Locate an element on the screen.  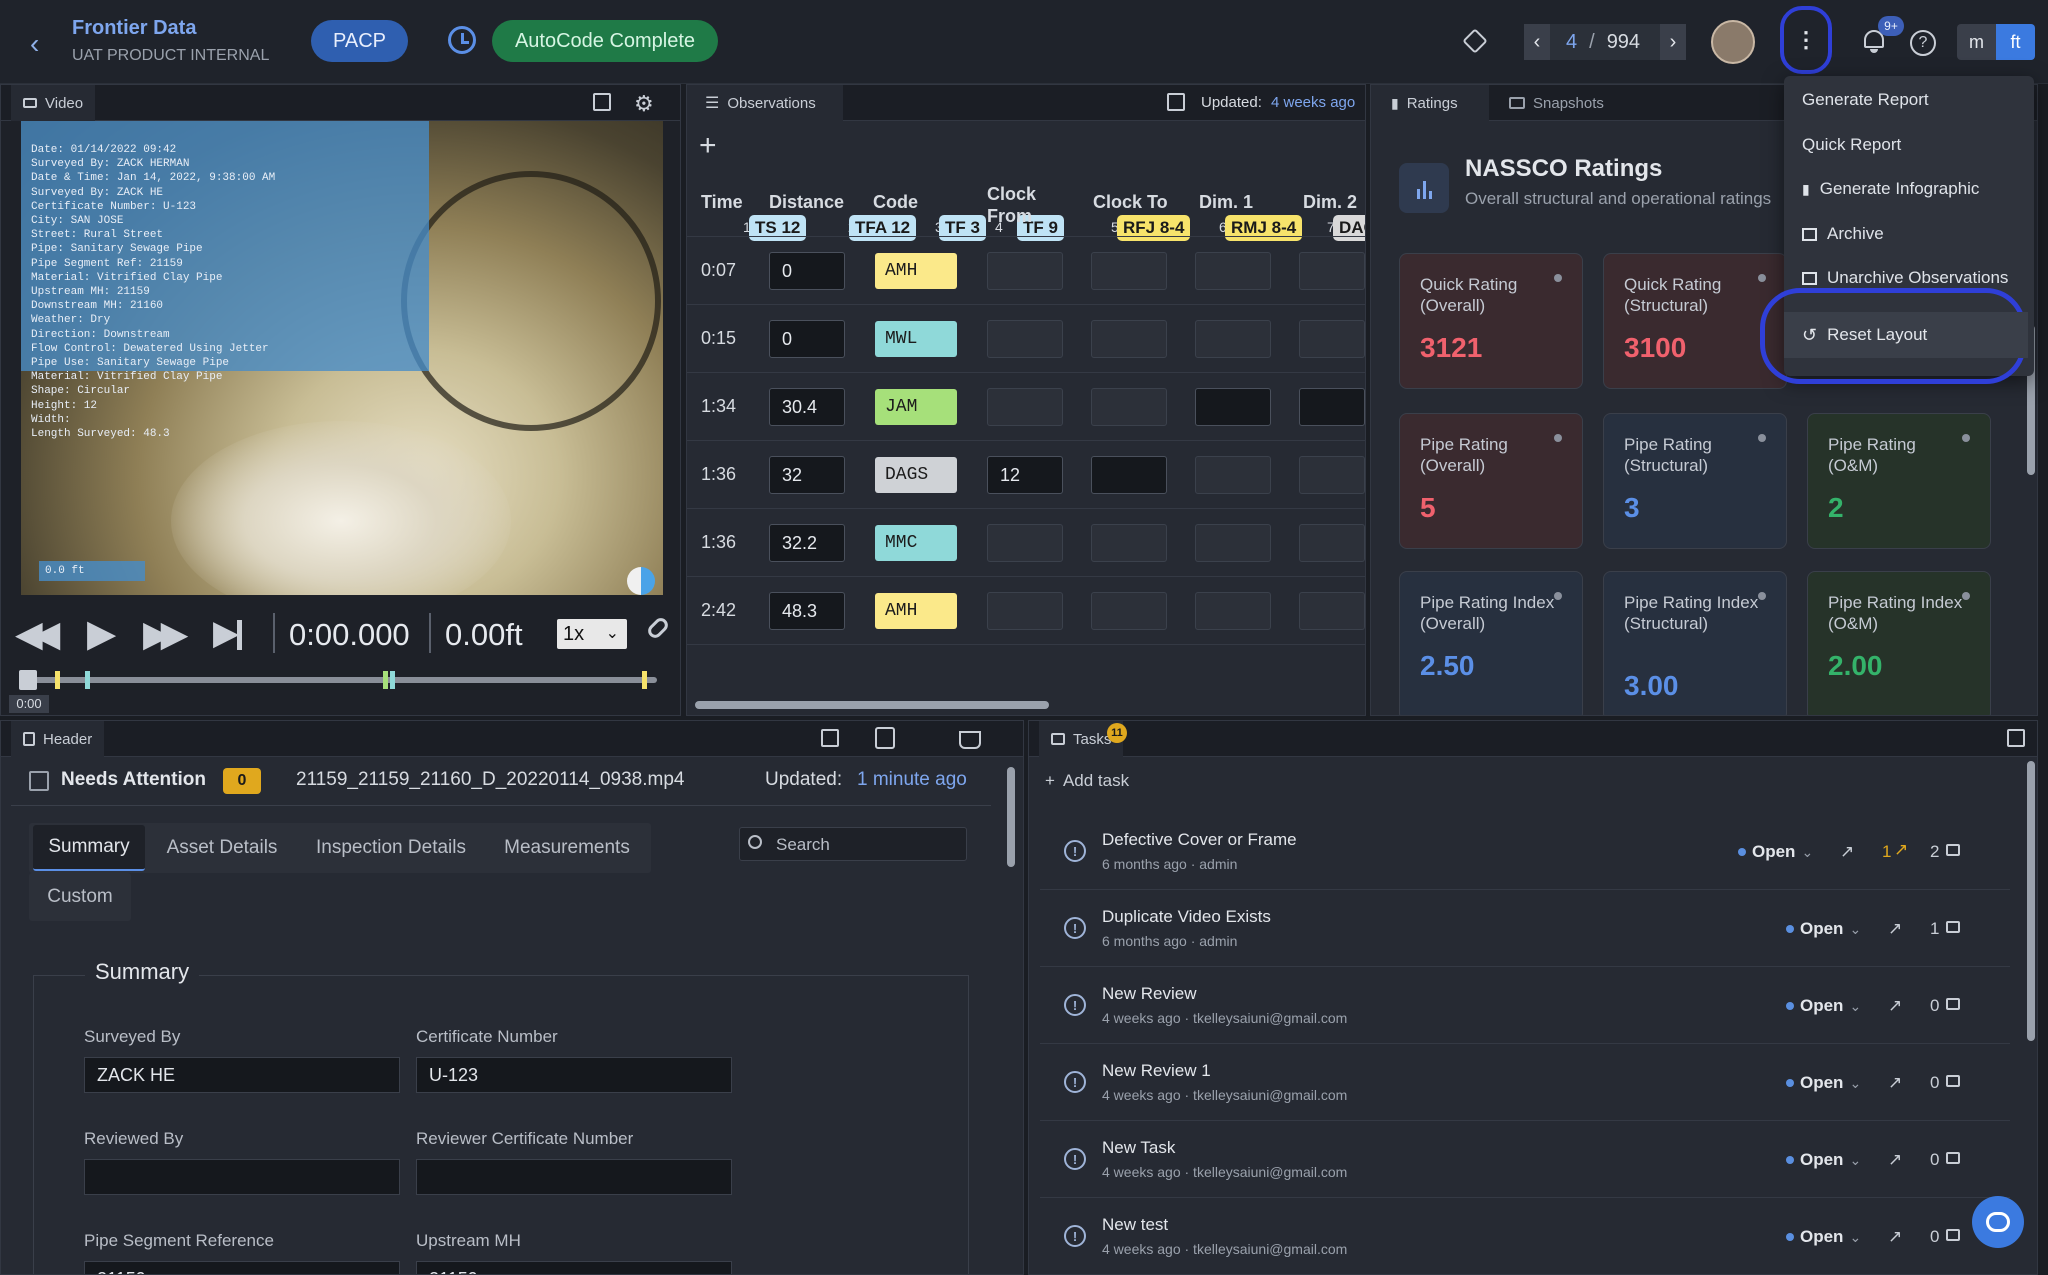
table-row: 1:34 30.4 JAM is located at coordinates (1026, 407).